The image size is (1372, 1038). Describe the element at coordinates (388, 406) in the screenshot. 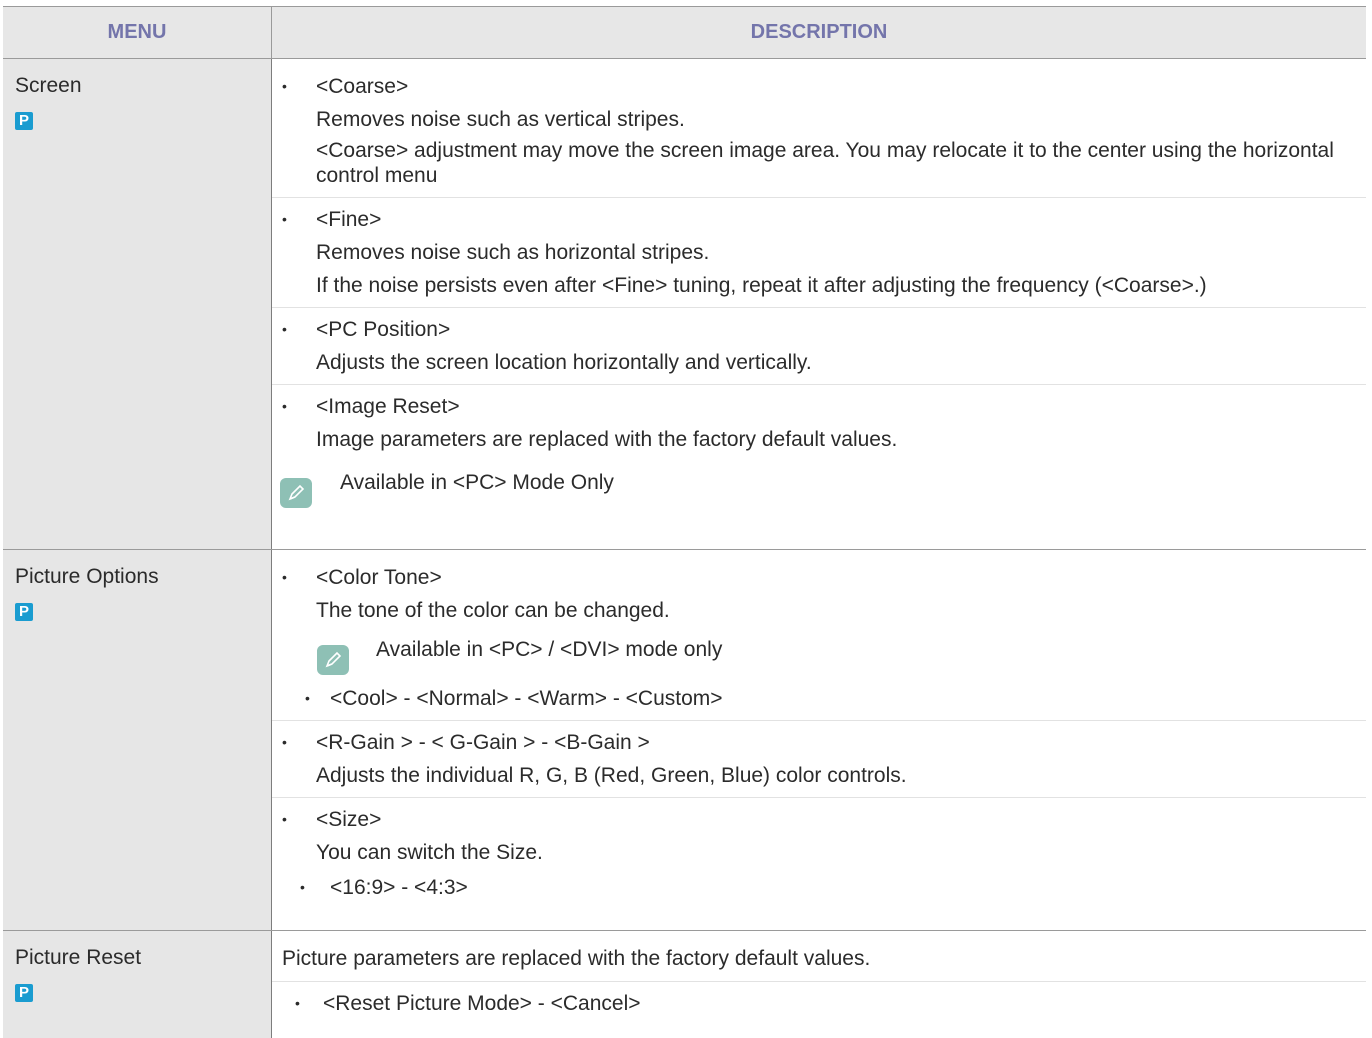

I see `item-heading: <Image Reset>` at that location.